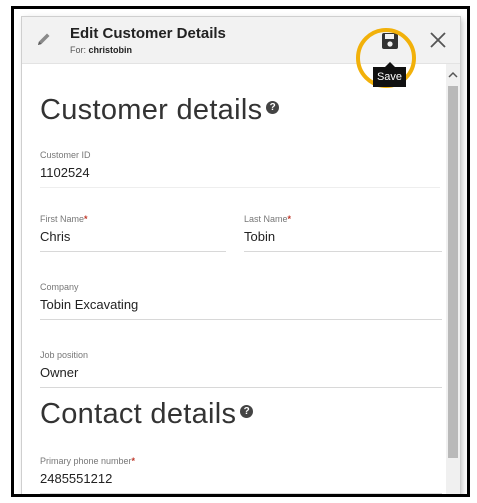 This screenshot has height=503, width=477. Describe the element at coordinates (268, 219) in the screenshot. I see `last-name-label: Last Name*` at that location.